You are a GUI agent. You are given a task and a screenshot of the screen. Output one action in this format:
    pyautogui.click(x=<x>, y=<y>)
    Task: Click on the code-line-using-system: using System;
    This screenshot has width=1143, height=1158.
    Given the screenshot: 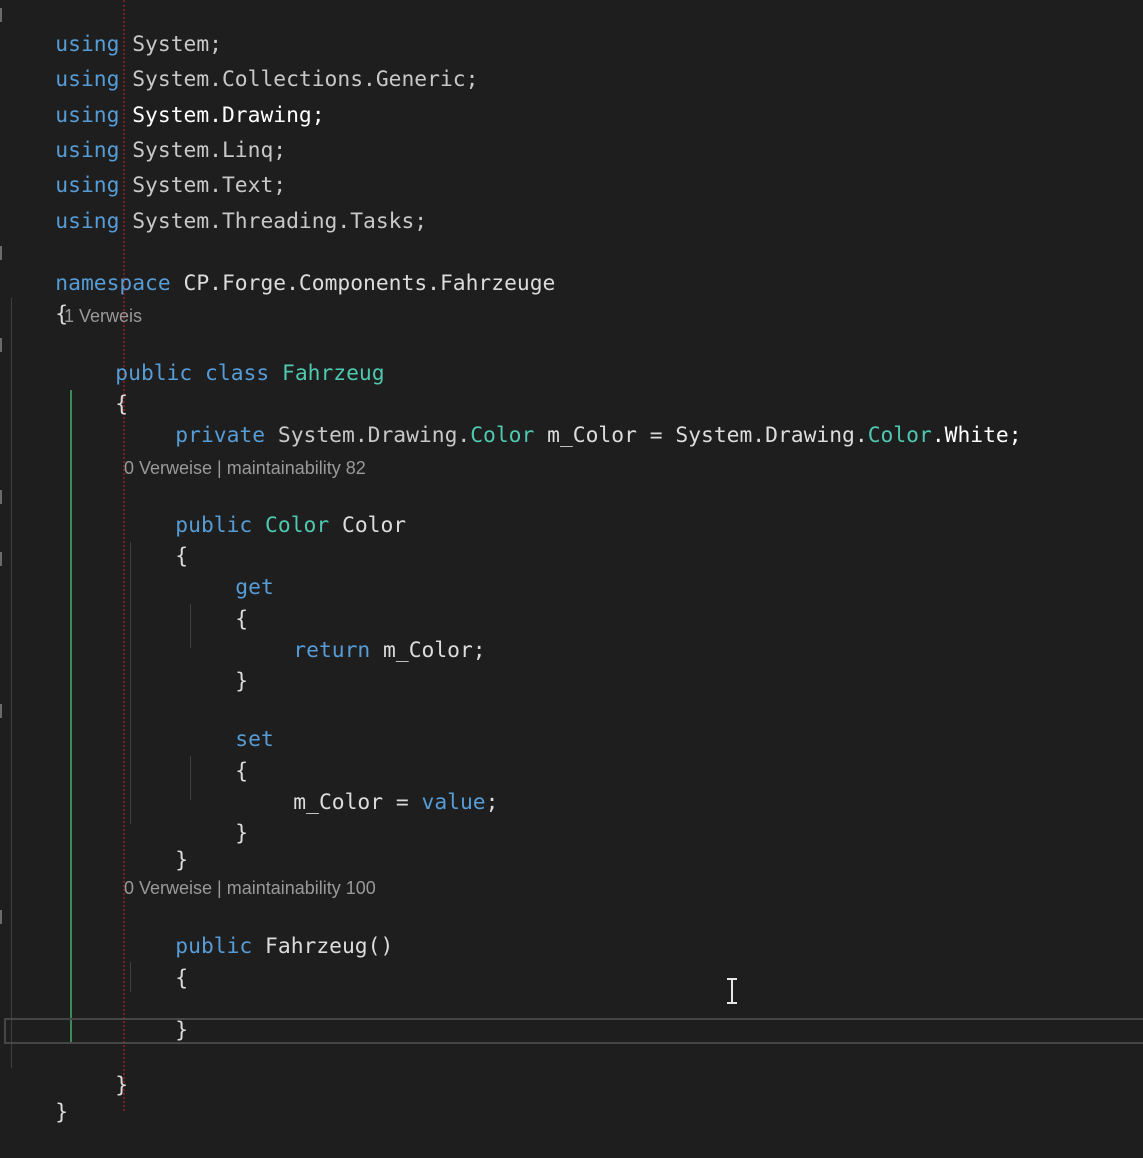 What is the action you would take?
    pyautogui.click(x=138, y=44)
    